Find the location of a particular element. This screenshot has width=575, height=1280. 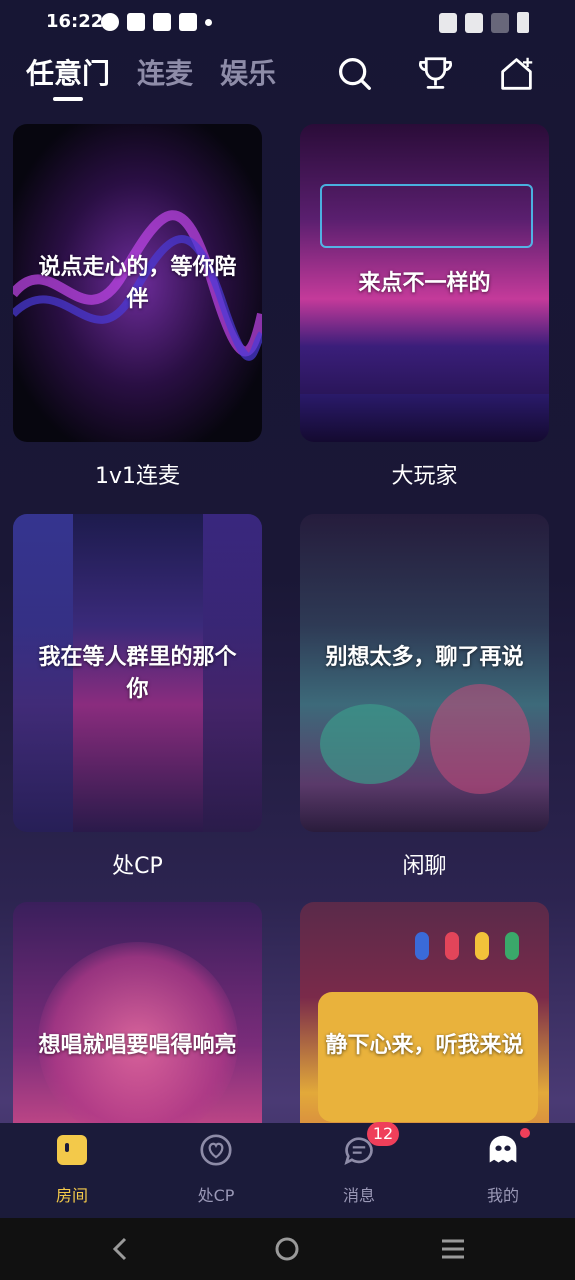

nav-profile: 我的 is located at coordinates (503, 1170).